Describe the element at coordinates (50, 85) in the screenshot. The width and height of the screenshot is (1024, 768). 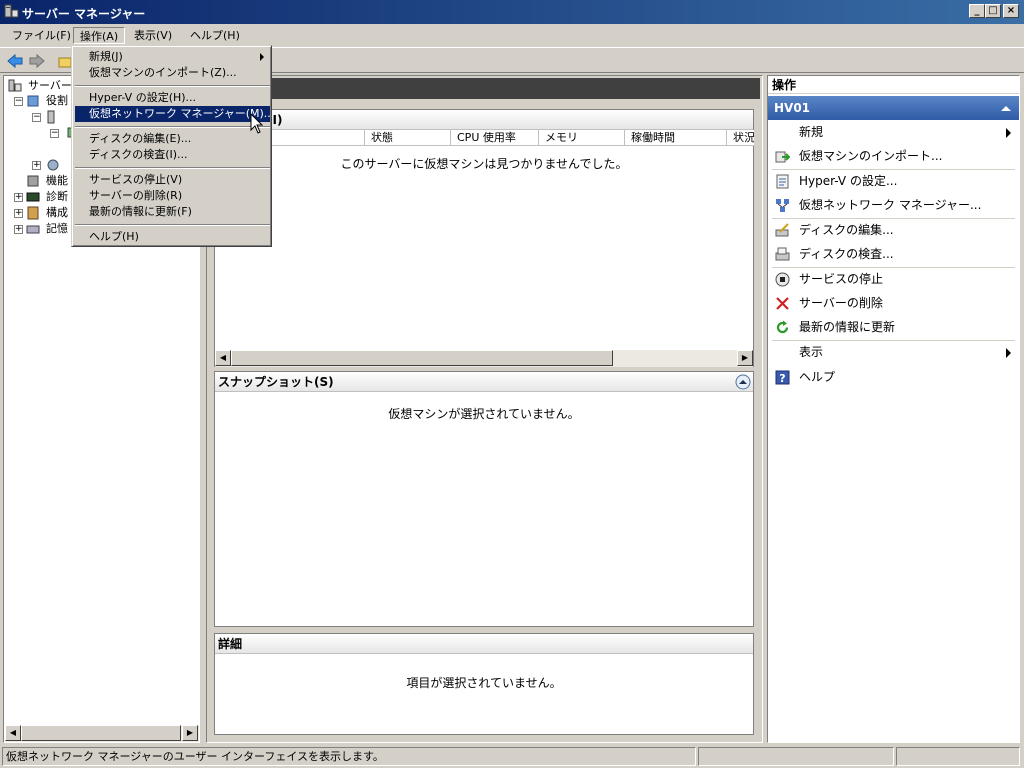
I see `tree-item-label: サーバー` at that location.